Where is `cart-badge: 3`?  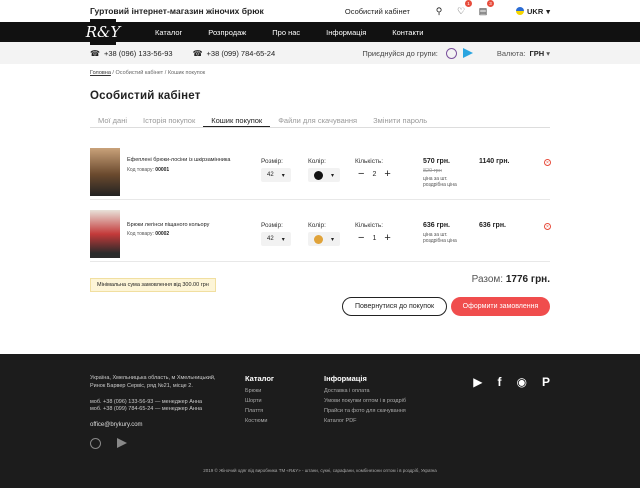 cart-badge: 3 is located at coordinates (490, 3).